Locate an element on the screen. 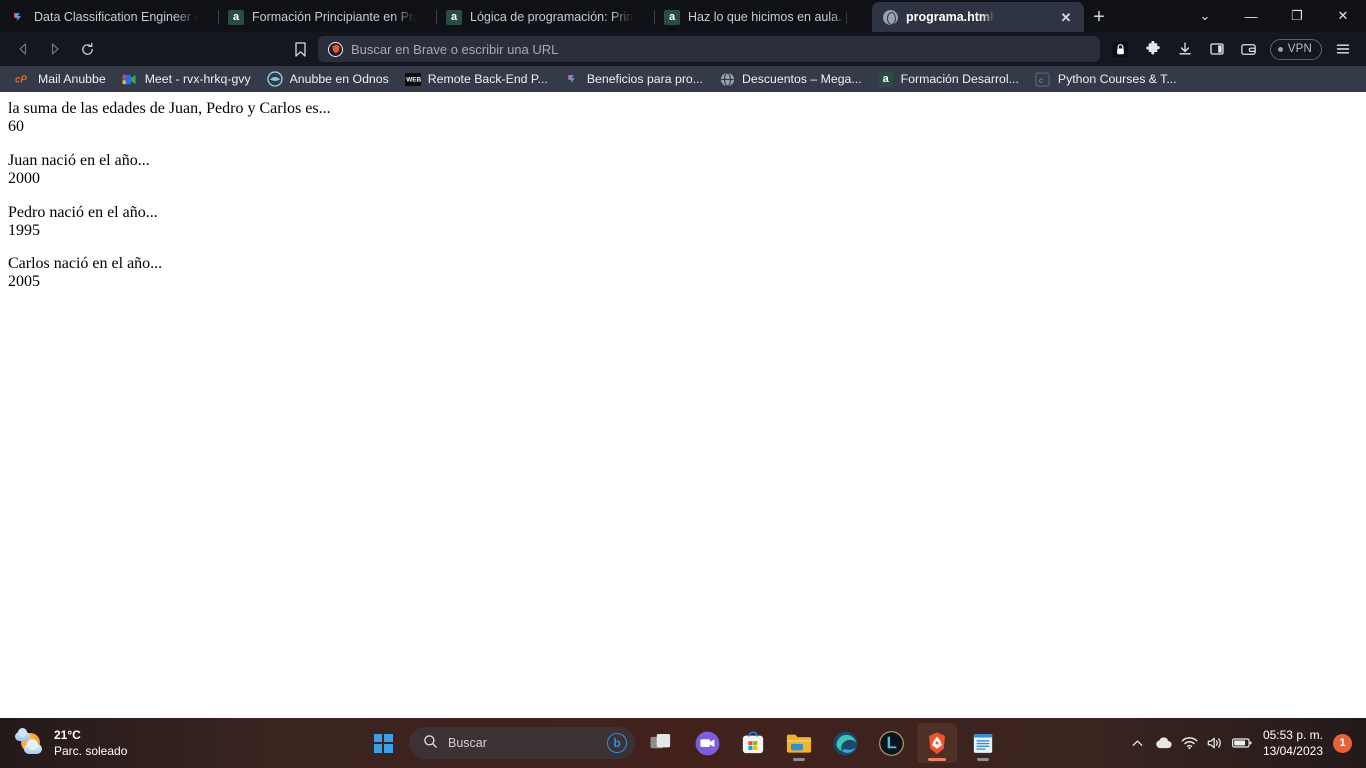  taskbar-app-league-of-legends is located at coordinates (891, 743).